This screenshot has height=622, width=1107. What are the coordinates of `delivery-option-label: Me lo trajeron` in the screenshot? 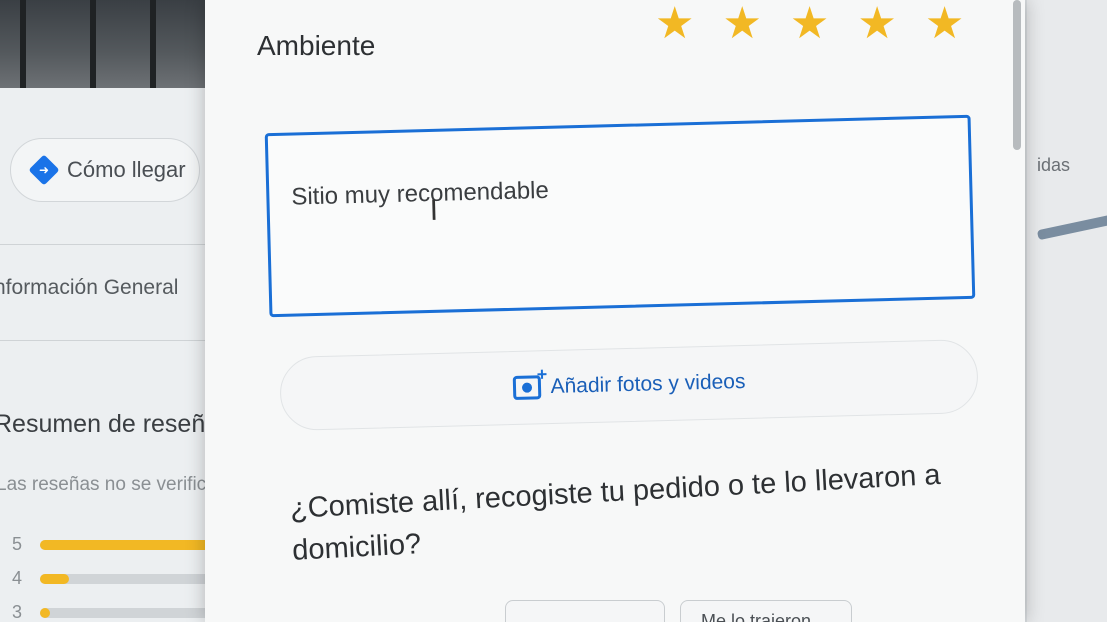 It's located at (756, 616).